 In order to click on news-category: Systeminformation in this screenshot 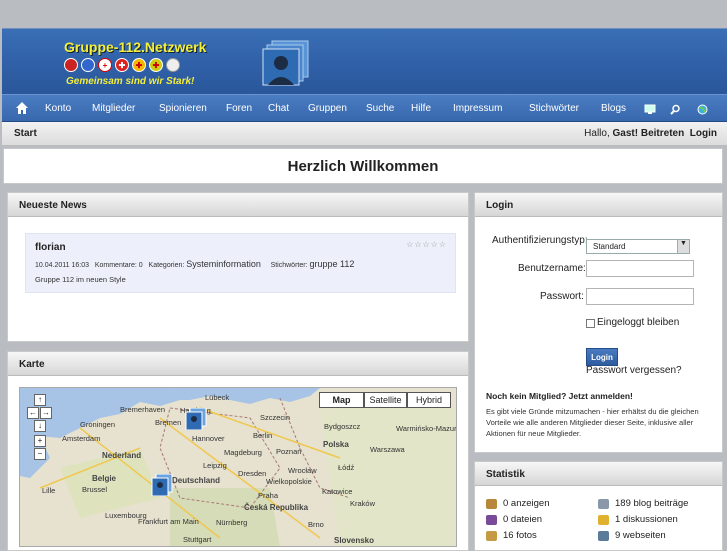, I will do `click(223, 264)`.